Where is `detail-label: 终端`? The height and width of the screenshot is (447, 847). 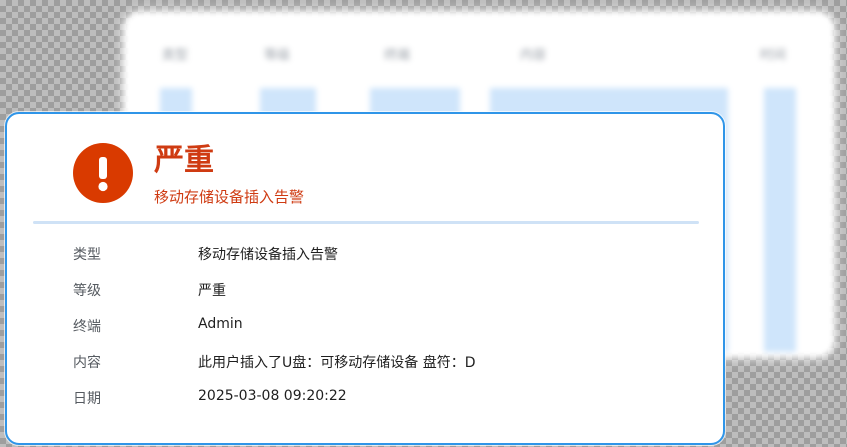
detail-label: 终端 is located at coordinates (87, 327).